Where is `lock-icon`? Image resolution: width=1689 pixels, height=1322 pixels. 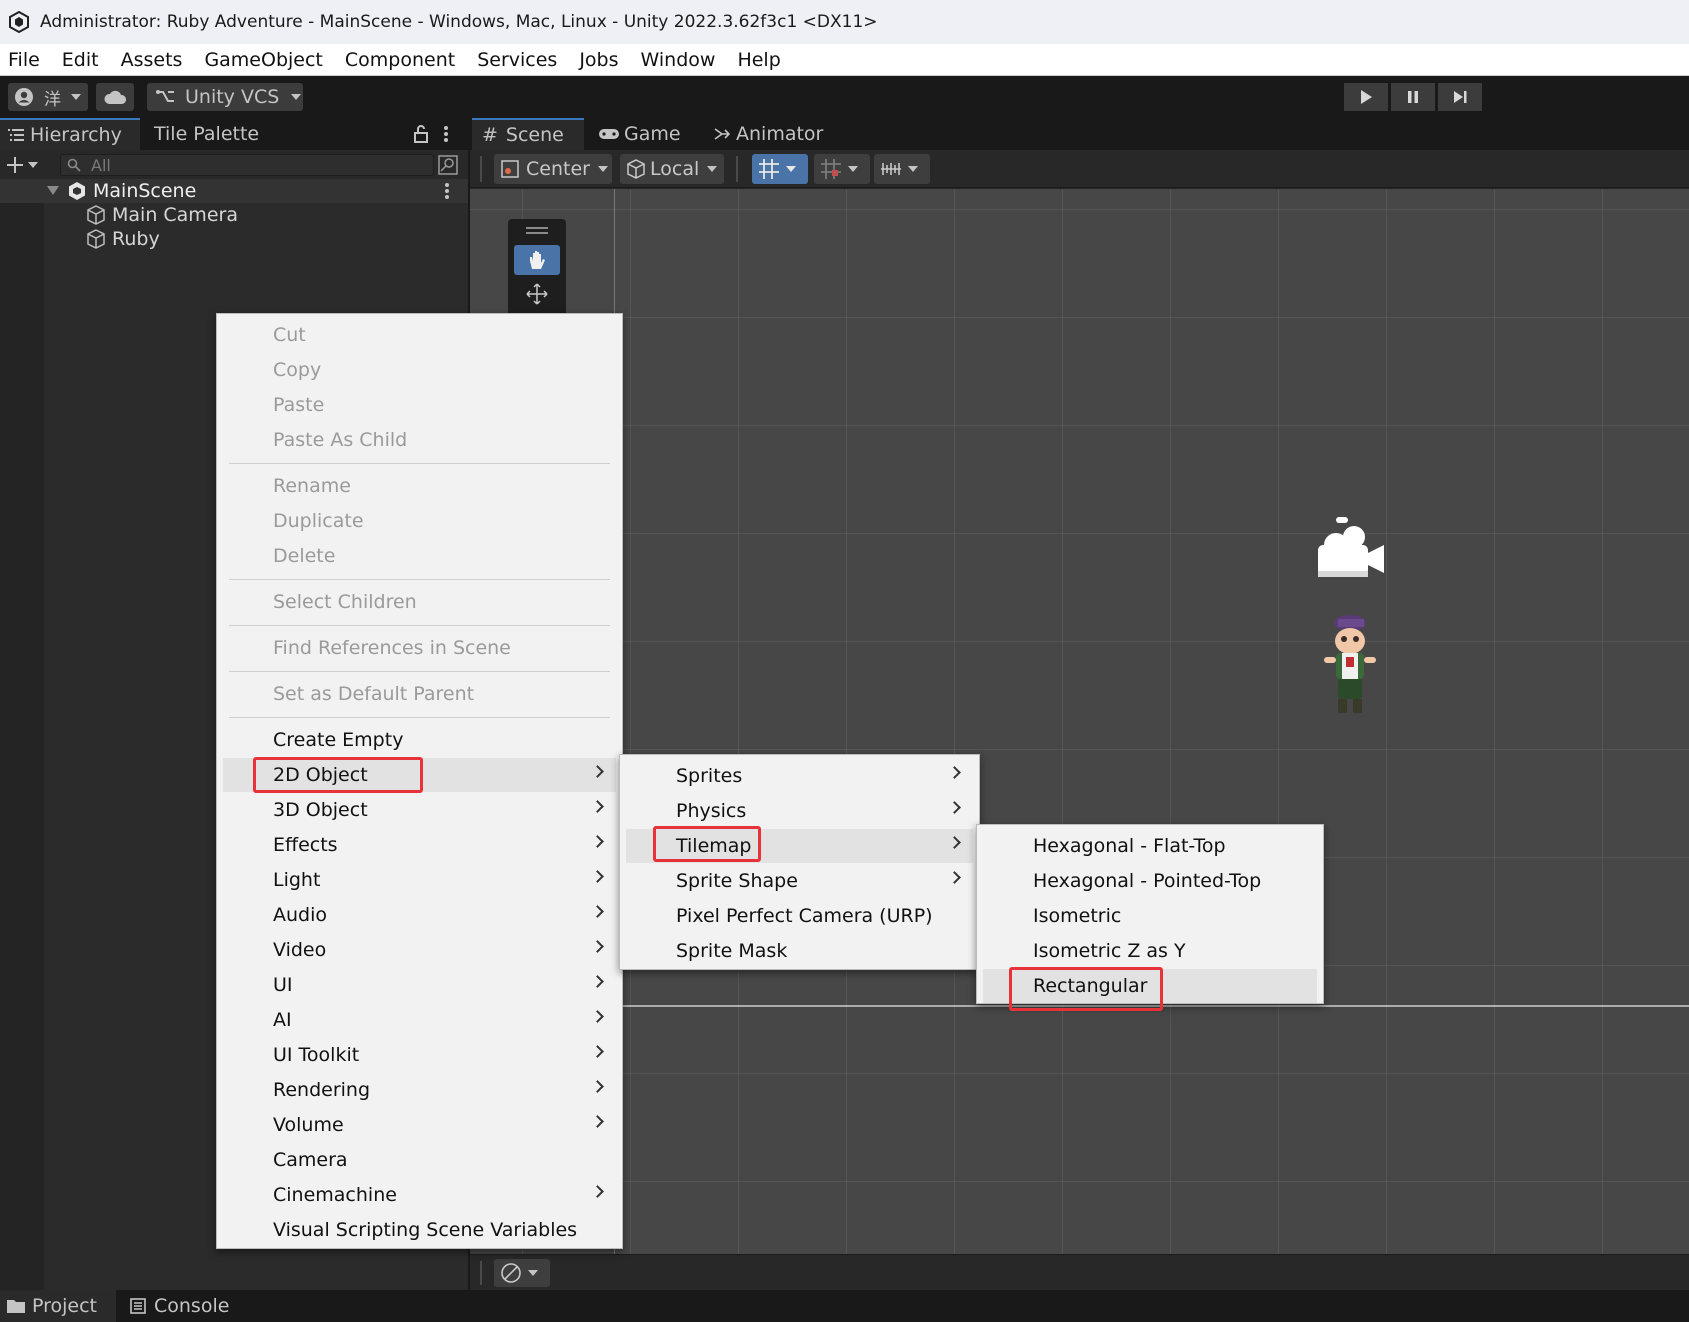 lock-icon is located at coordinates (421, 134).